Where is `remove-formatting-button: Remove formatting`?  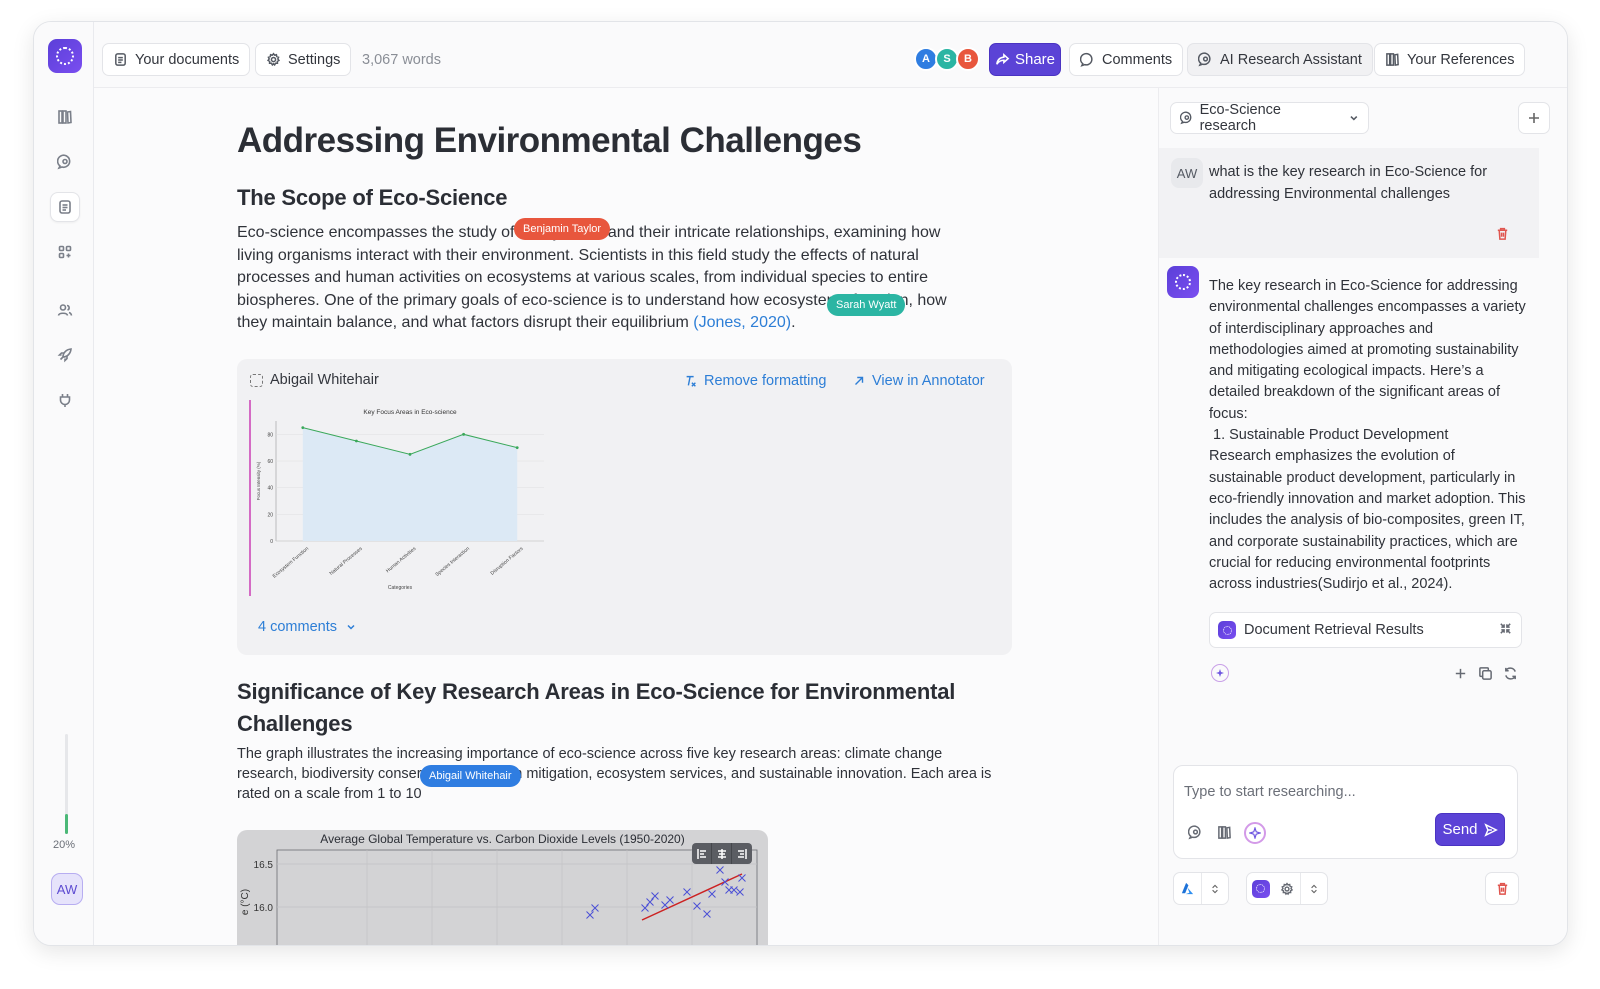 remove-formatting-button: Remove formatting is located at coordinates (755, 381).